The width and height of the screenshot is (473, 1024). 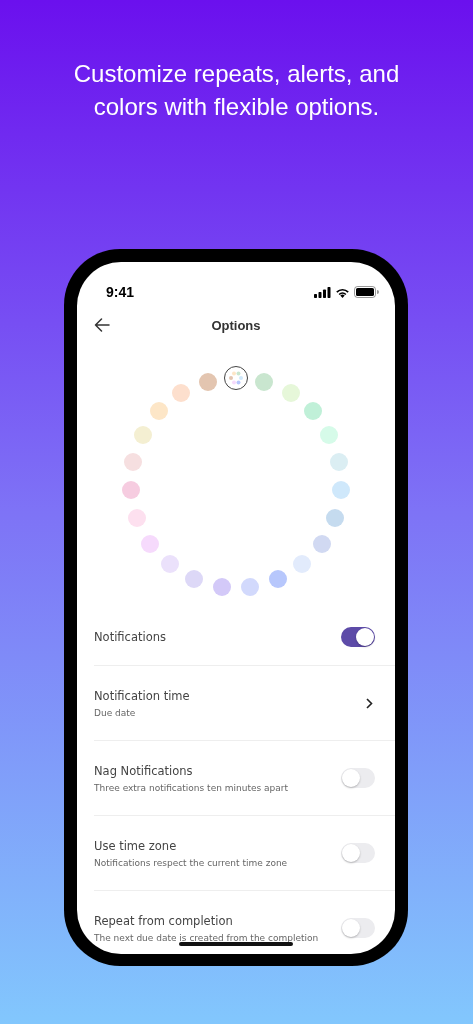 I want to click on setting-label: Notification time, so click(x=142, y=695).